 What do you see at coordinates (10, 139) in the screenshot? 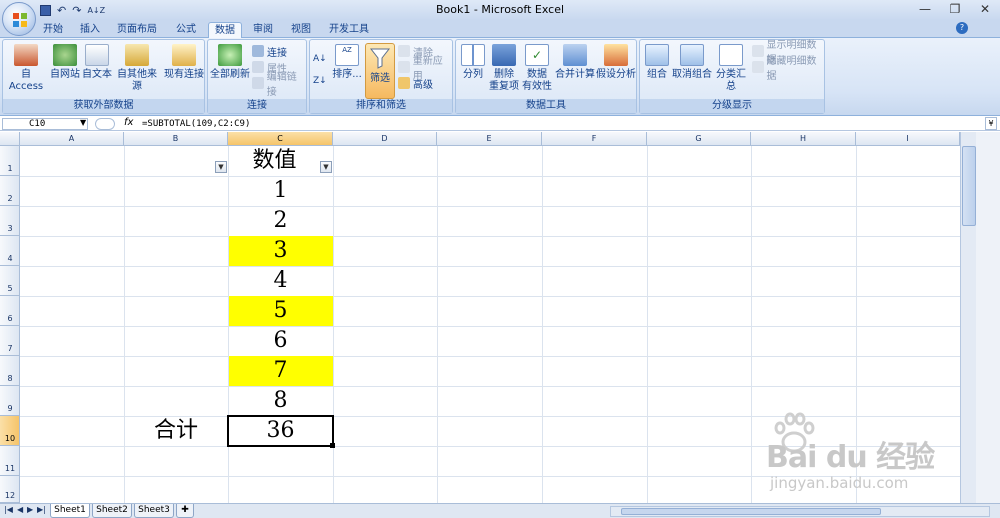
I see `select-all-corner` at bounding box center [10, 139].